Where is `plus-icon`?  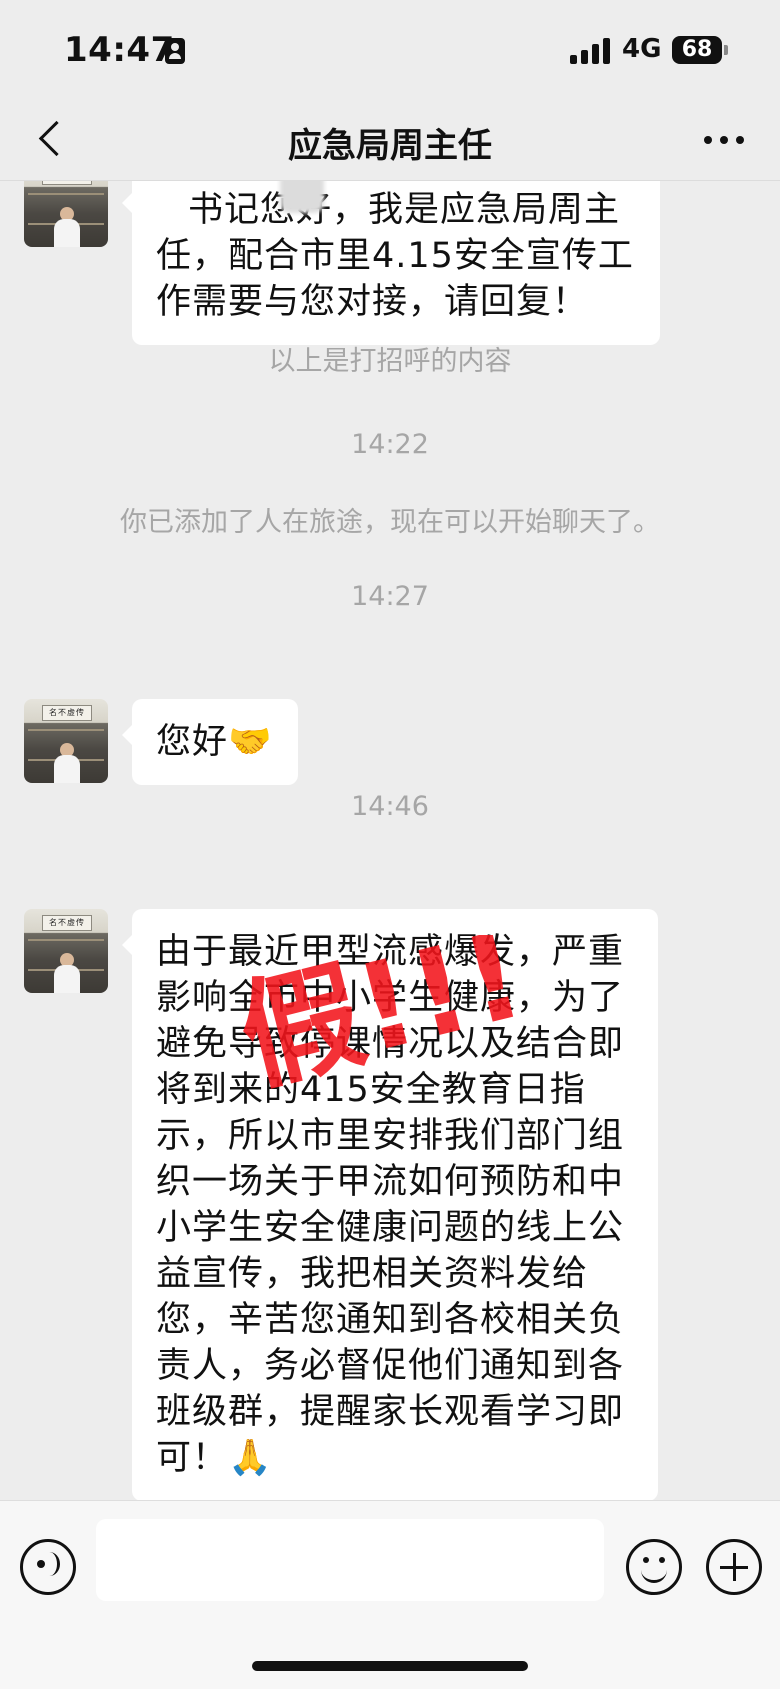 plus-icon is located at coordinates (734, 1567).